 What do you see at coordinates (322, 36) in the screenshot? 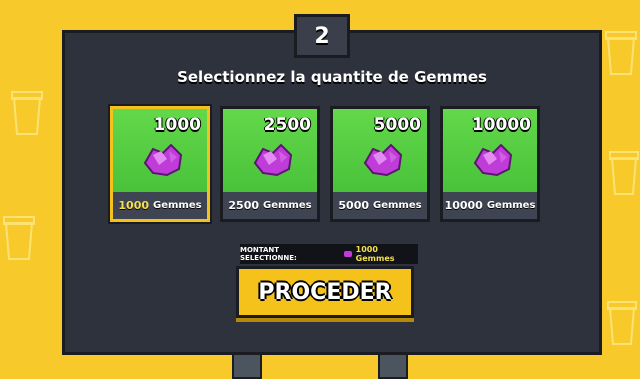
I see `step-indicator: 2` at bounding box center [322, 36].